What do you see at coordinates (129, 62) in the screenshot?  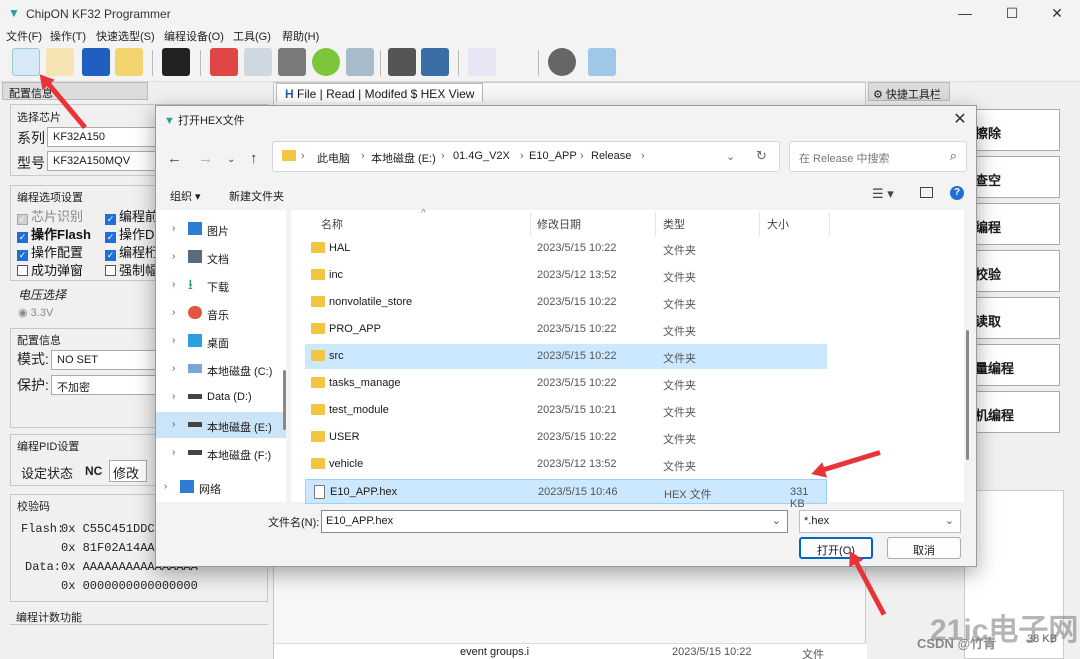 I see `notes-icon` at bounding box center [129, 62].